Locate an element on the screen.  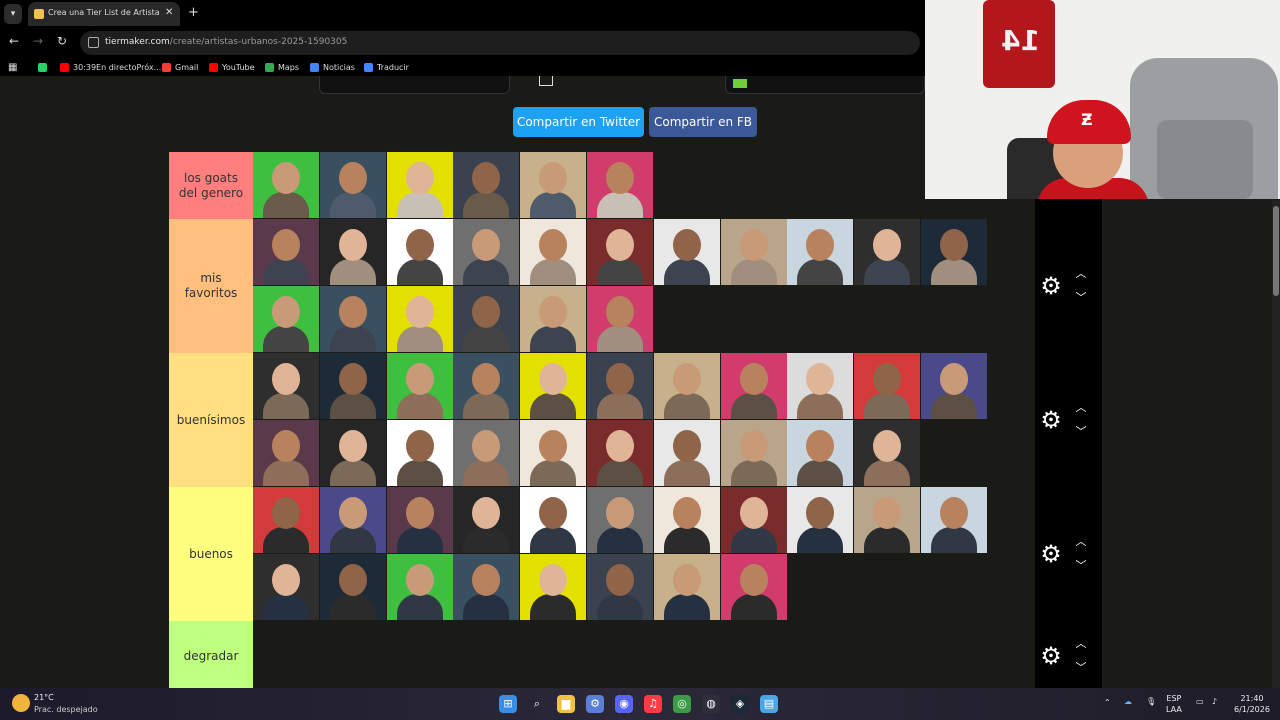
language-indicator: ESP LAA is located at coordinates (1174, 704).